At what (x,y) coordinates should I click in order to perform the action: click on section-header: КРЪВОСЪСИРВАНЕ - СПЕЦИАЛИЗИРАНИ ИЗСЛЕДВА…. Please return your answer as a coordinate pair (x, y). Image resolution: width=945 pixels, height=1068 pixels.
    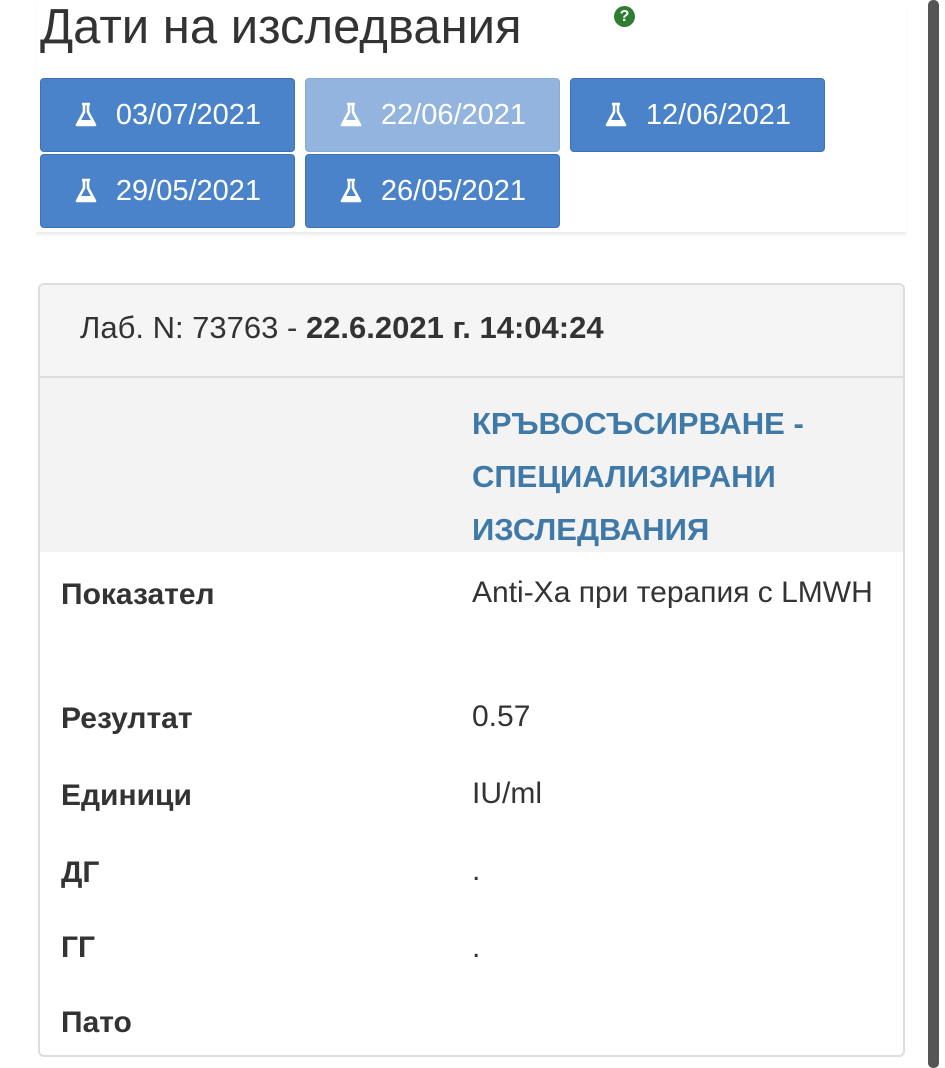
    Looking at the image, I should click on (471, 465).